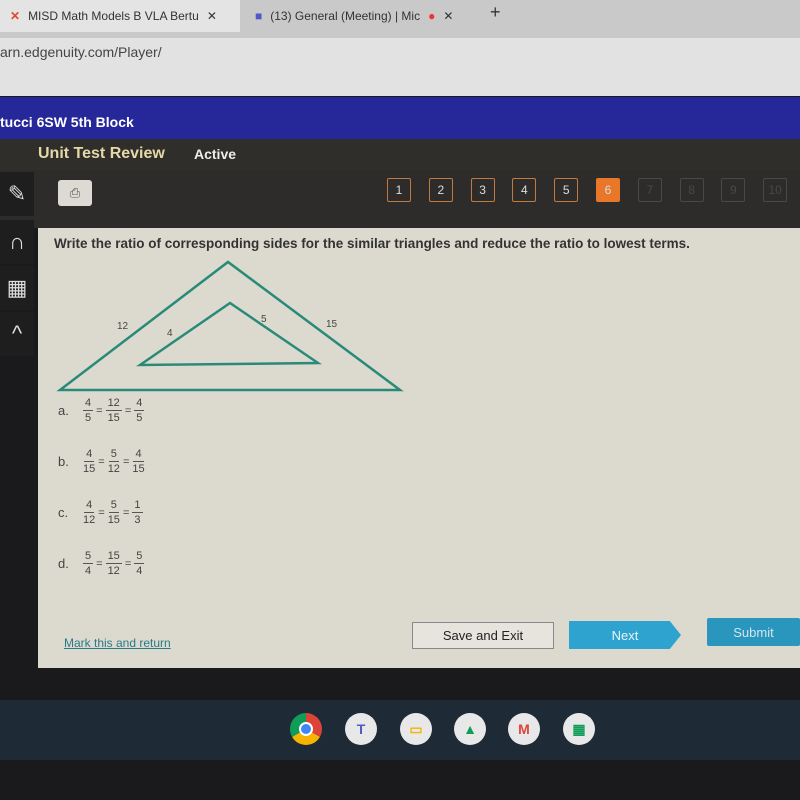 The image size is (800, 800). Describe the element at coordinates (123, 326) in the screenshot. I see `label-outer-left: 12` at that location.